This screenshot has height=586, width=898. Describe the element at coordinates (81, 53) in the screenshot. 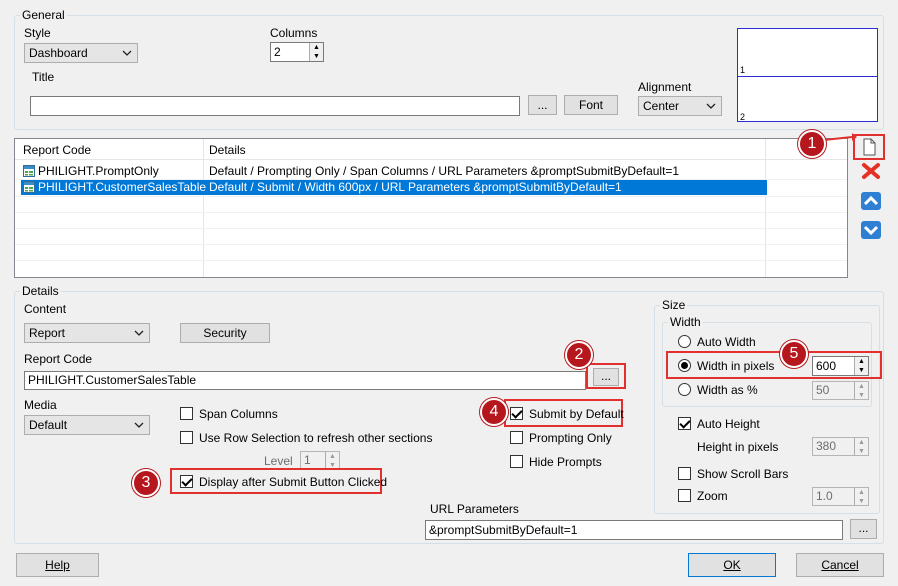

I see `style-dropdown: Dashboard` at that location.